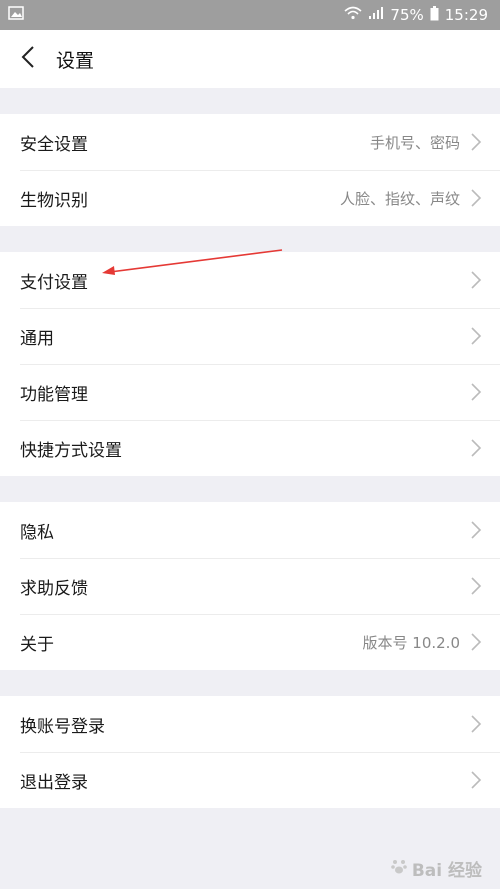 The height and width of the screenshot is (889, 500). Describe the element at coordinates (37, 338) in the screenshot. I see `settings-item-label: 通用` at that location.